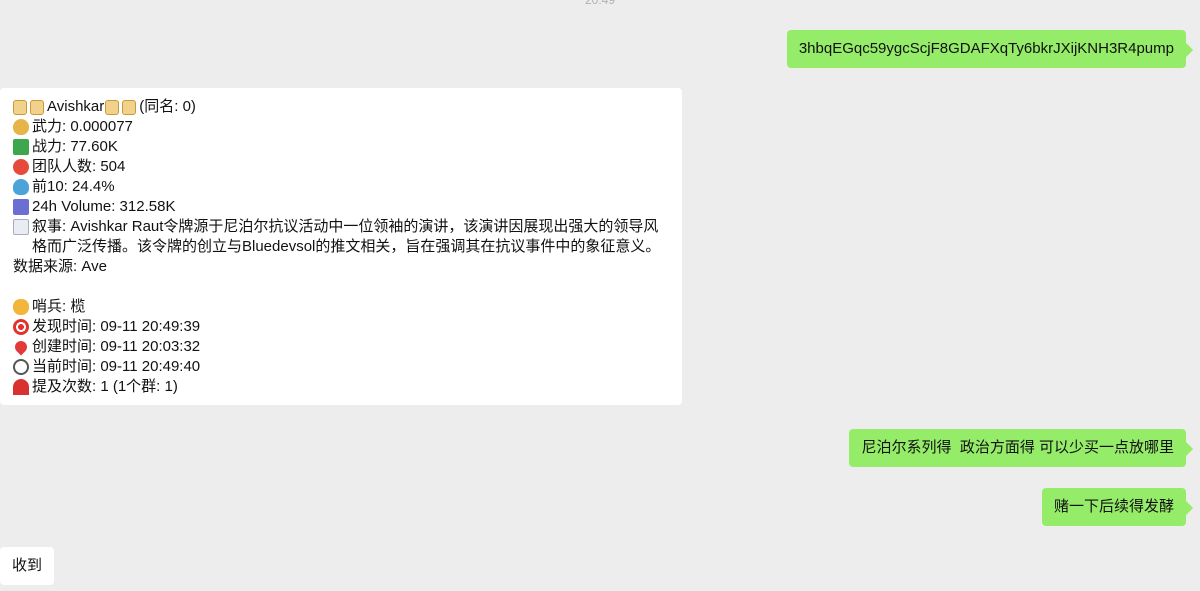 The height and width of the screenshot is (591, 1200). What do you see at coordinates (341, 187) in the screenshot?
I see `top10-line: 前10: 24.4%` at bounding box center [341, 187].